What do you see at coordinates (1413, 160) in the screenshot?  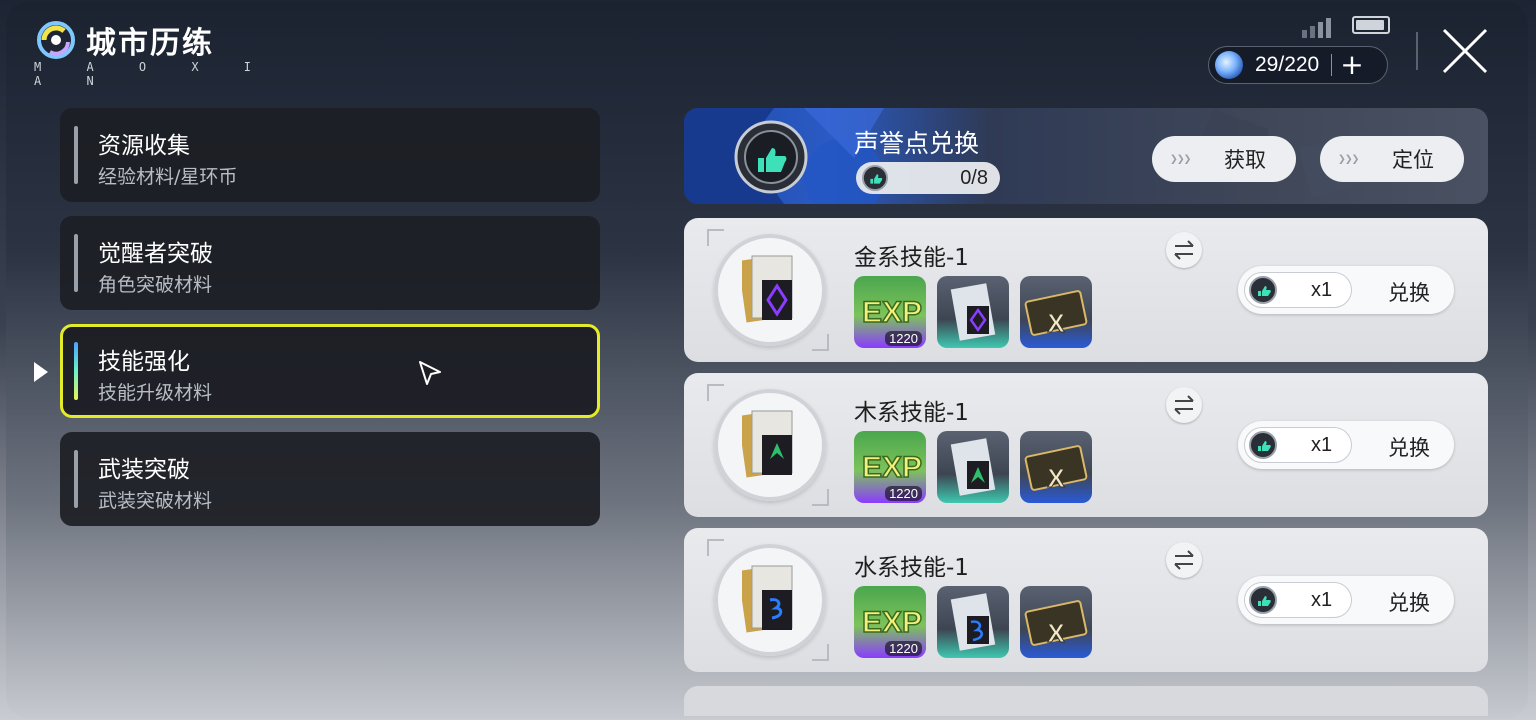 I see `locate-button-label: 定位` at bounding box center [1413, 160].